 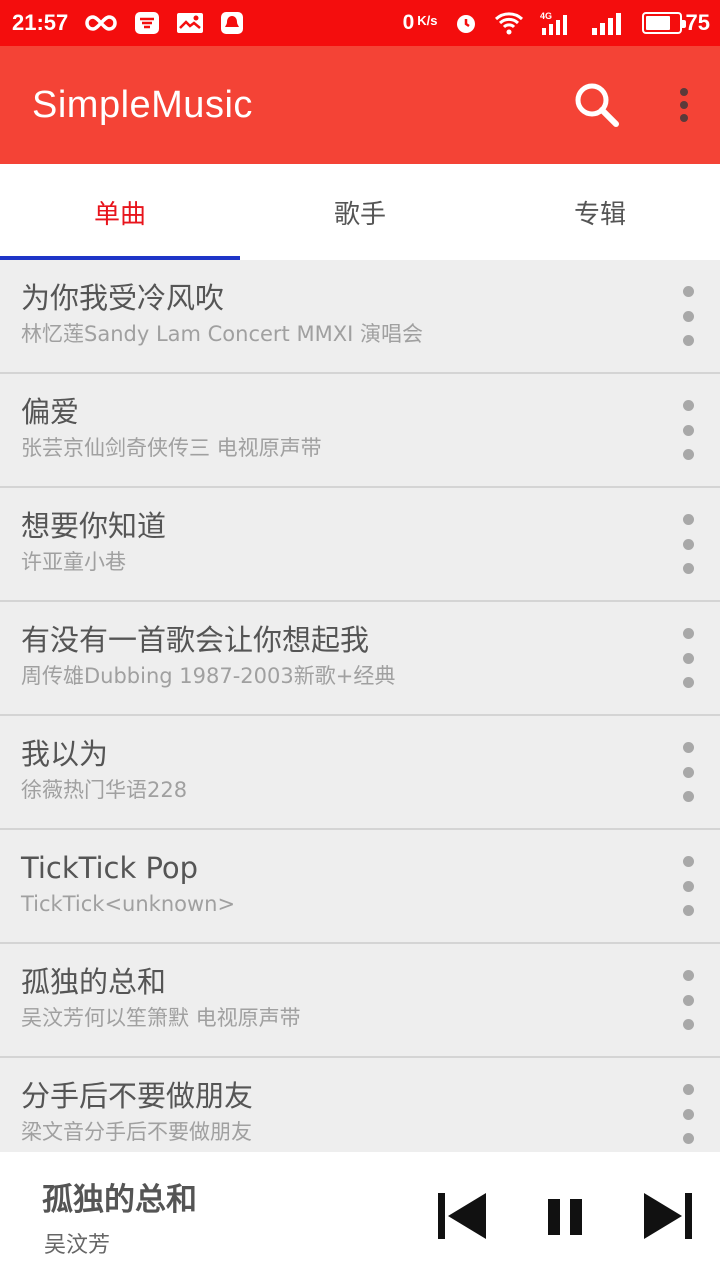 I want to click on song-title: TickTick Pop, so click(x=110, y=868).